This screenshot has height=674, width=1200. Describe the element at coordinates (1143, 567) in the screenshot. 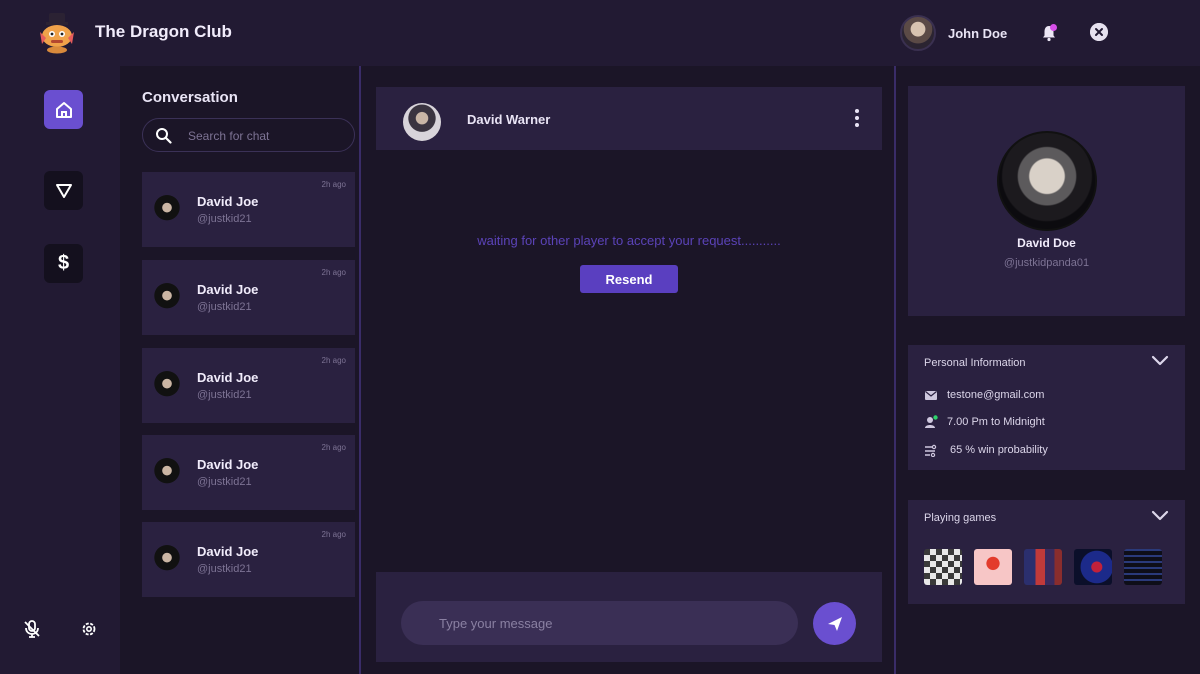

I see `game-thumbnail-keyboard` at that location.